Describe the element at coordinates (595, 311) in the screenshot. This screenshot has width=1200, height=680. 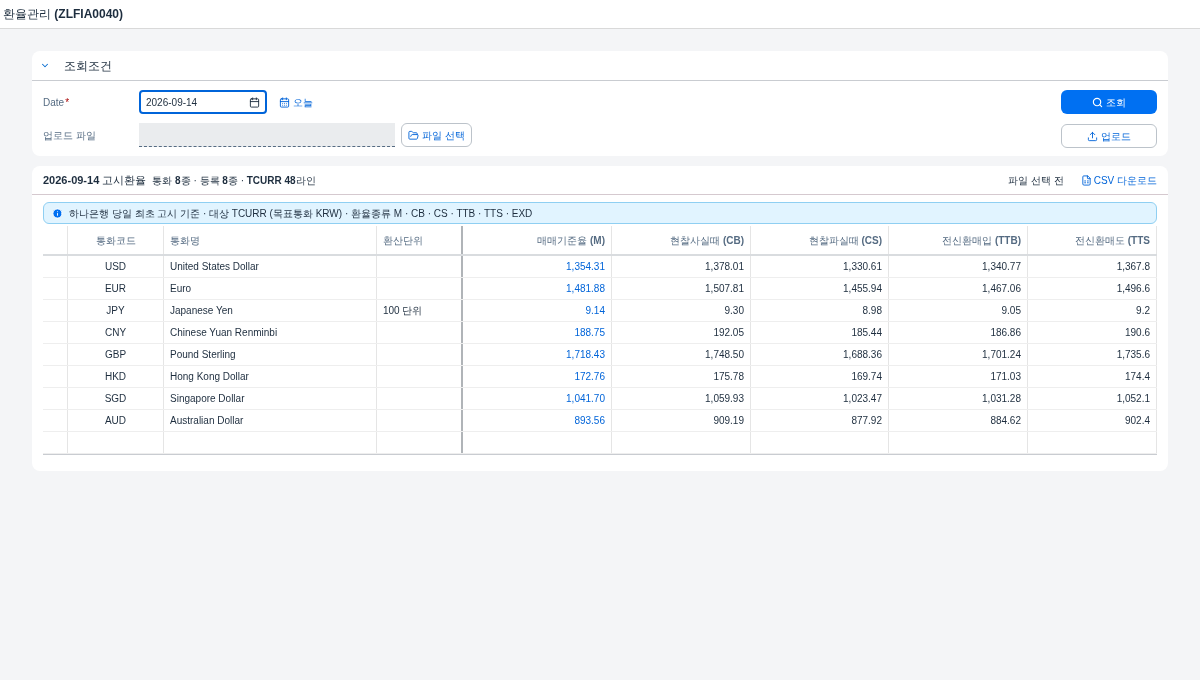
I see `table-cell-text: 9.14` at that location.